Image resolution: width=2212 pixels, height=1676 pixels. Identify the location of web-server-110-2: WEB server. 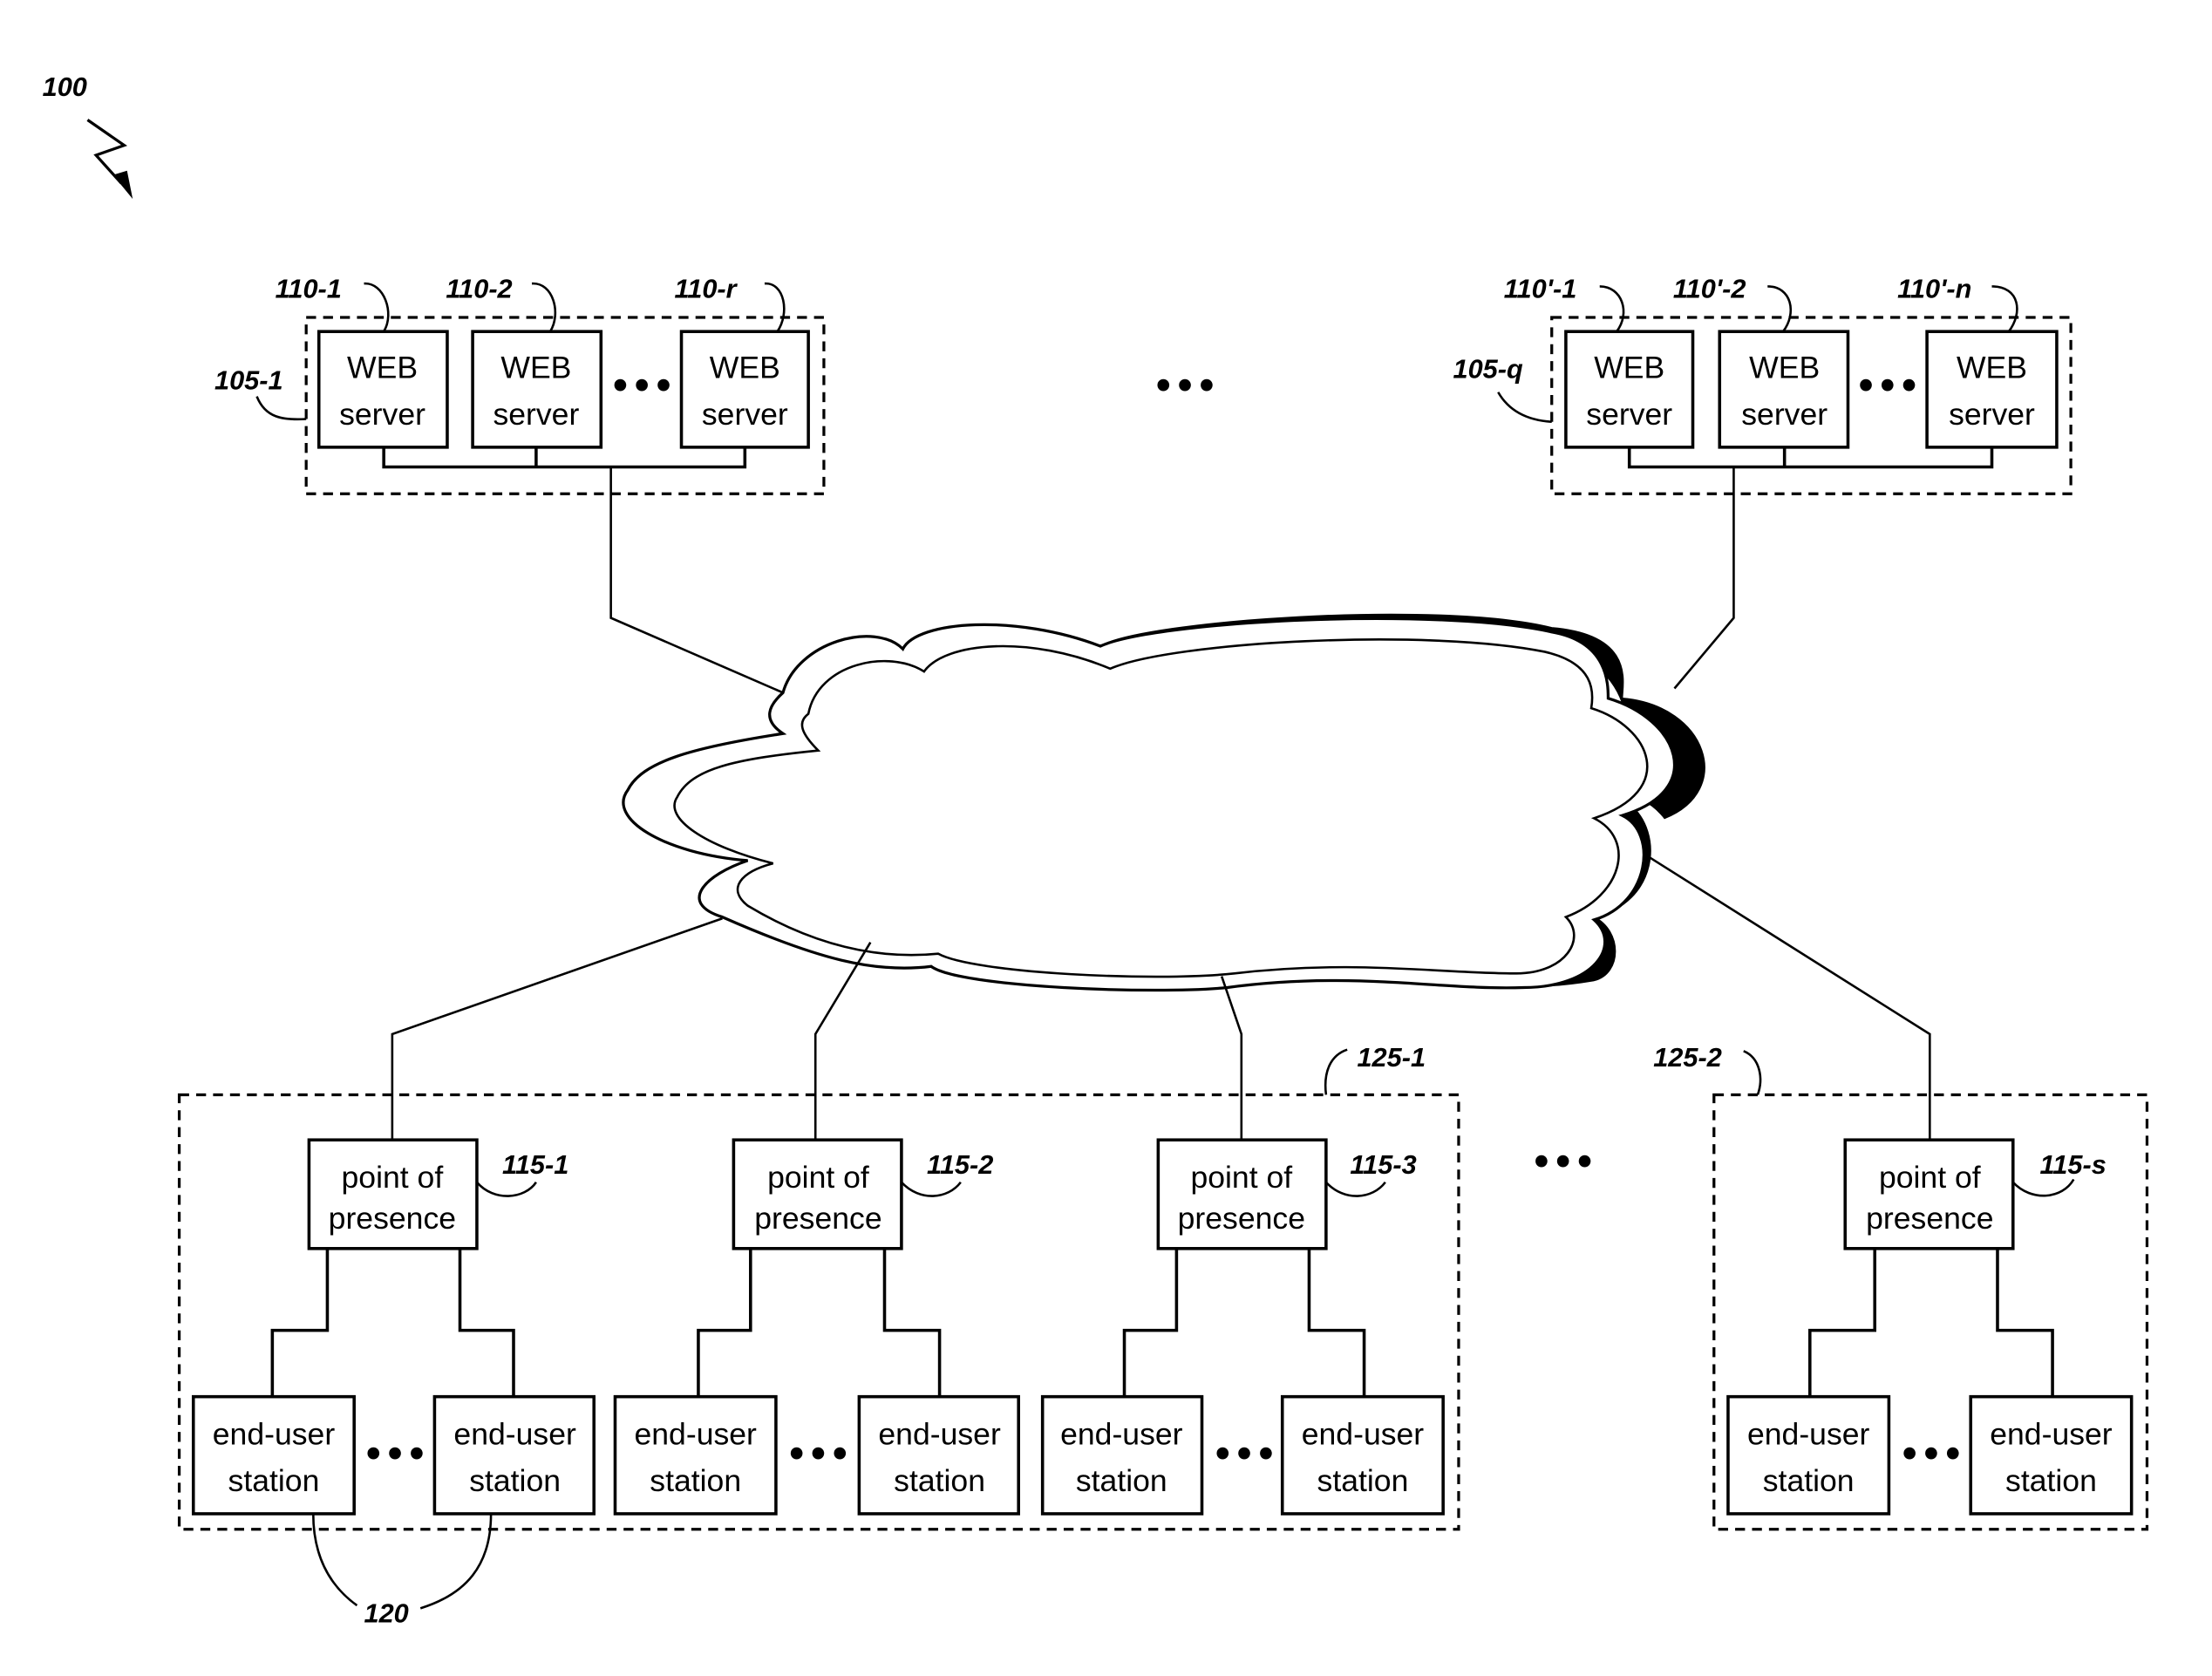
(537, 389).